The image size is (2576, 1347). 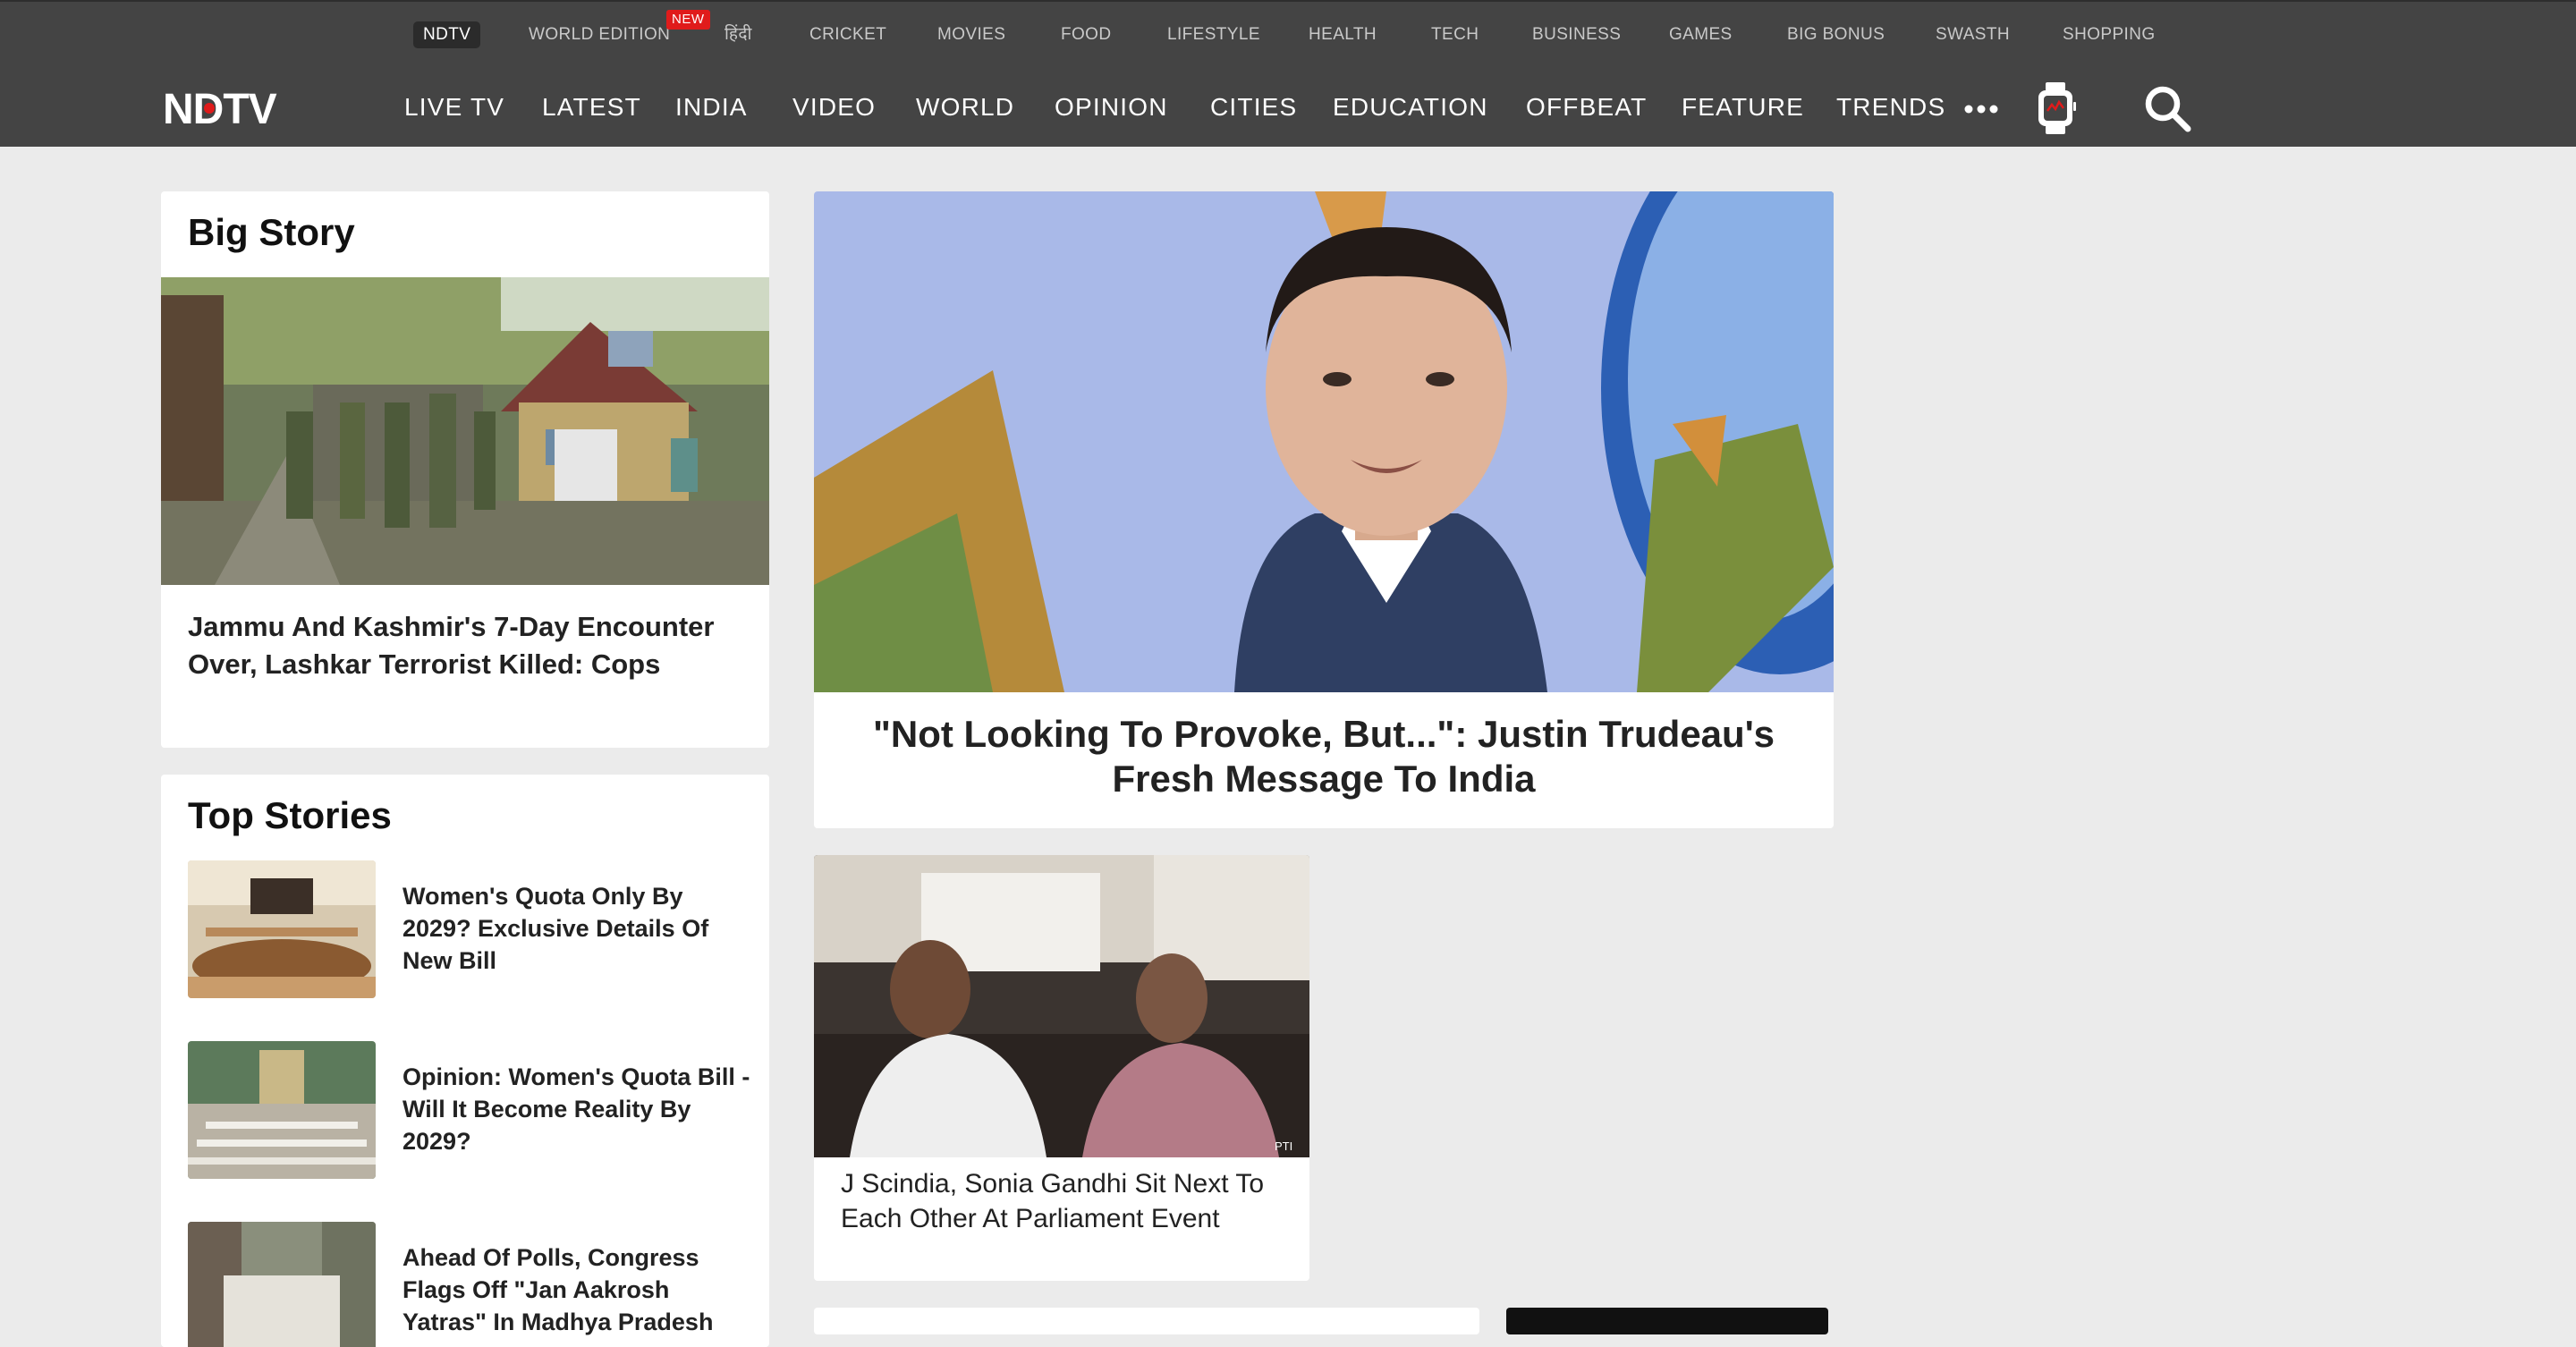 I want to click on nav-offbeat: OFFBEAT, so click(x=1586, y=107).